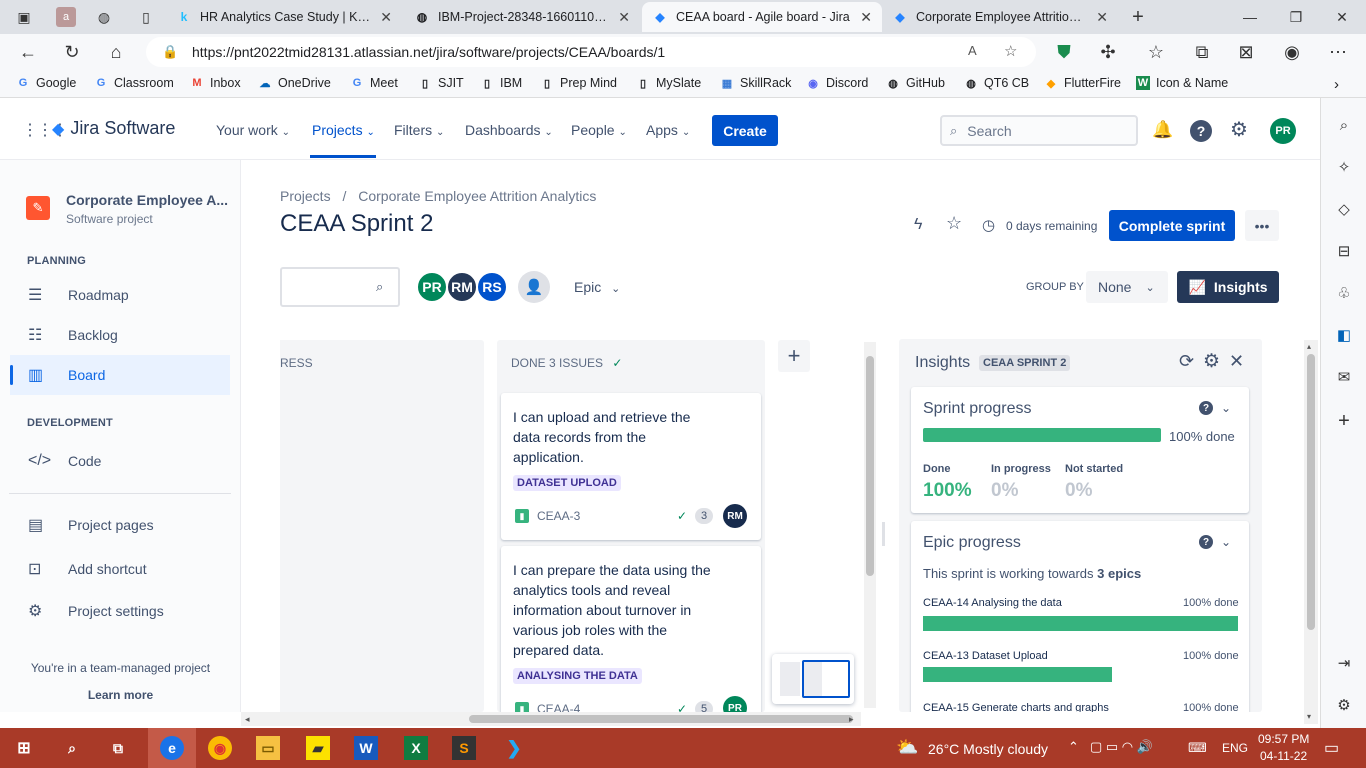 The width and height of the screenshot is (1366, 768). What do you see at coordinates (419, 130) in the screenshot?
I see `nav-filters: Filters ⌄` at bounding box center [419, 130].